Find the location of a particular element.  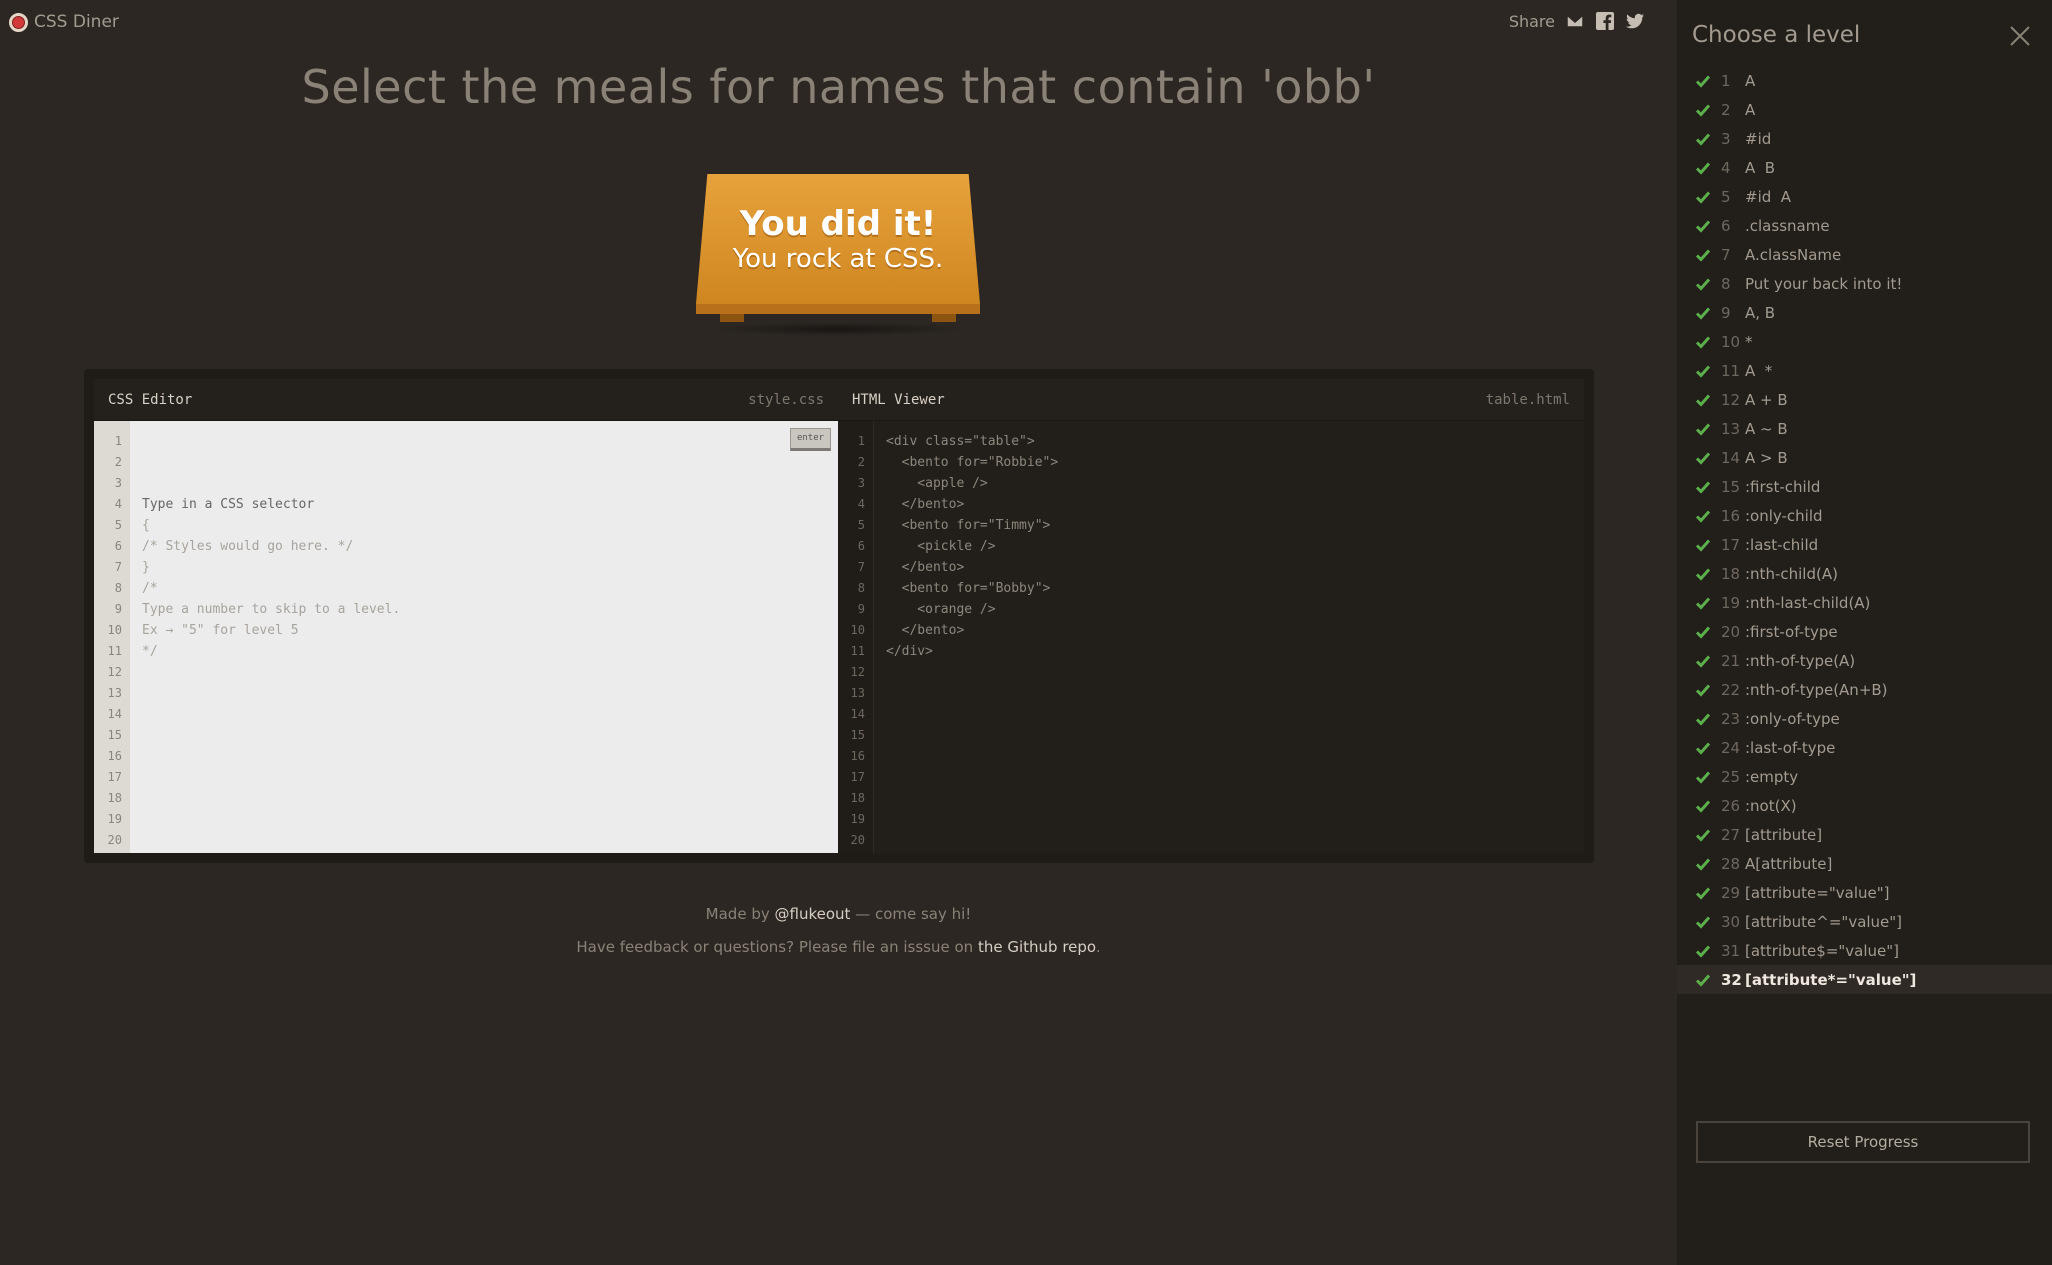

level-item: 12 A + B is located at coordinates (1864, 399).